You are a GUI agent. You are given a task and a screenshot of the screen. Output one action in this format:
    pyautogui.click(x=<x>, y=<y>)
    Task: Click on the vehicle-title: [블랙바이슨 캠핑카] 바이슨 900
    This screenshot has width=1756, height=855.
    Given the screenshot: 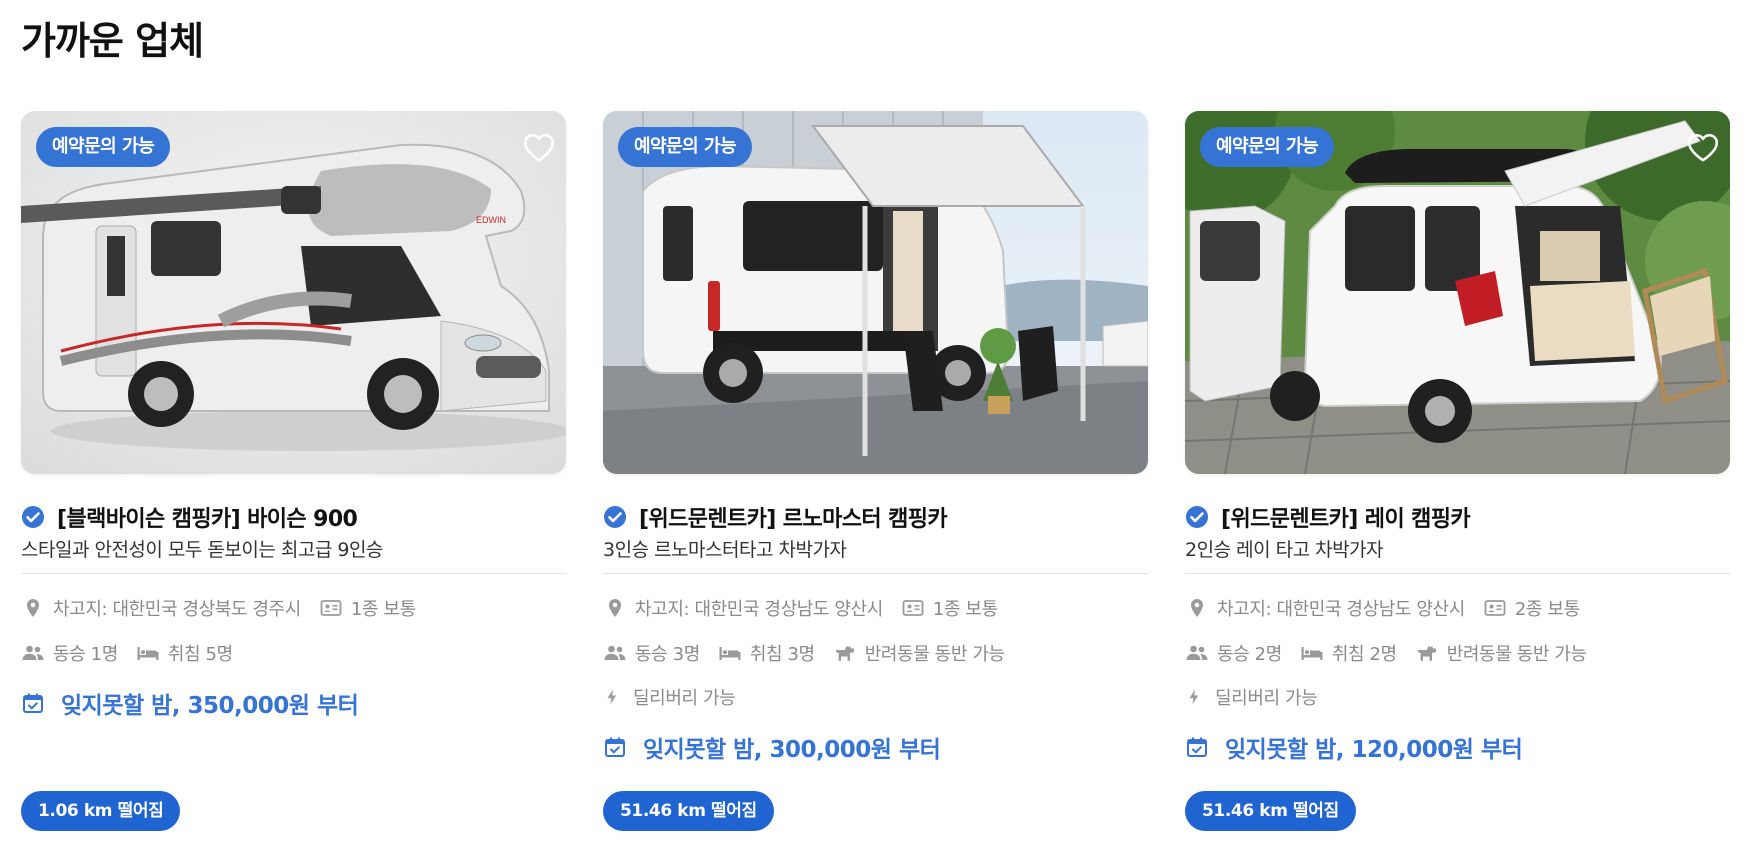 What is the action you would take?
    pyautogui.click(x=207, y=517)
    